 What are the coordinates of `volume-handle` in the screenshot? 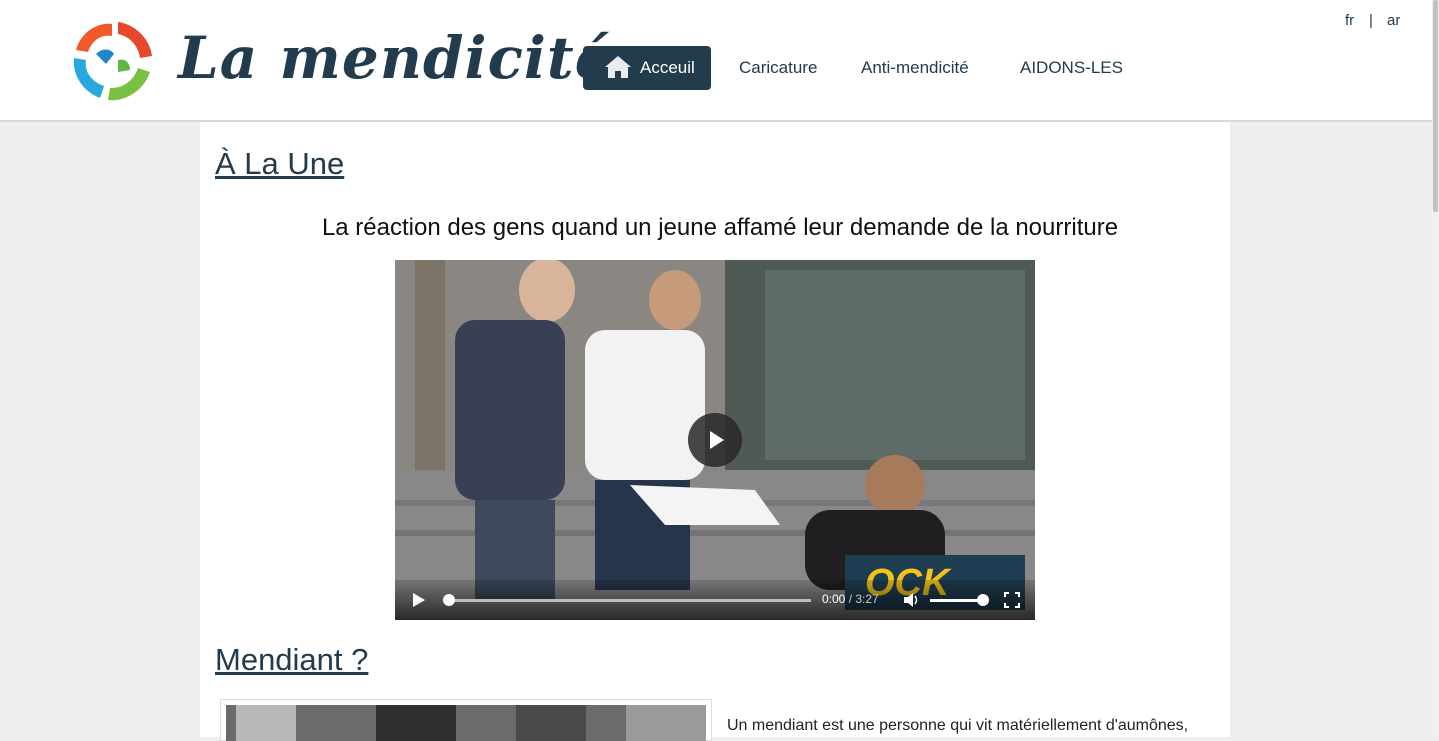 It's located at (983, 600).